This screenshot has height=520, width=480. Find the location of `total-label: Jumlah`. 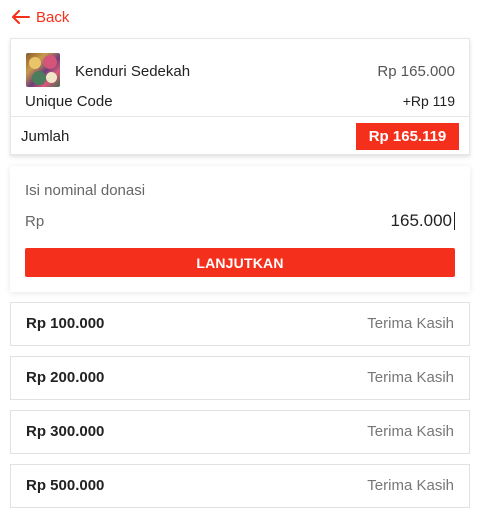

total-label: Jumlah is located at coordinates (45, 136).